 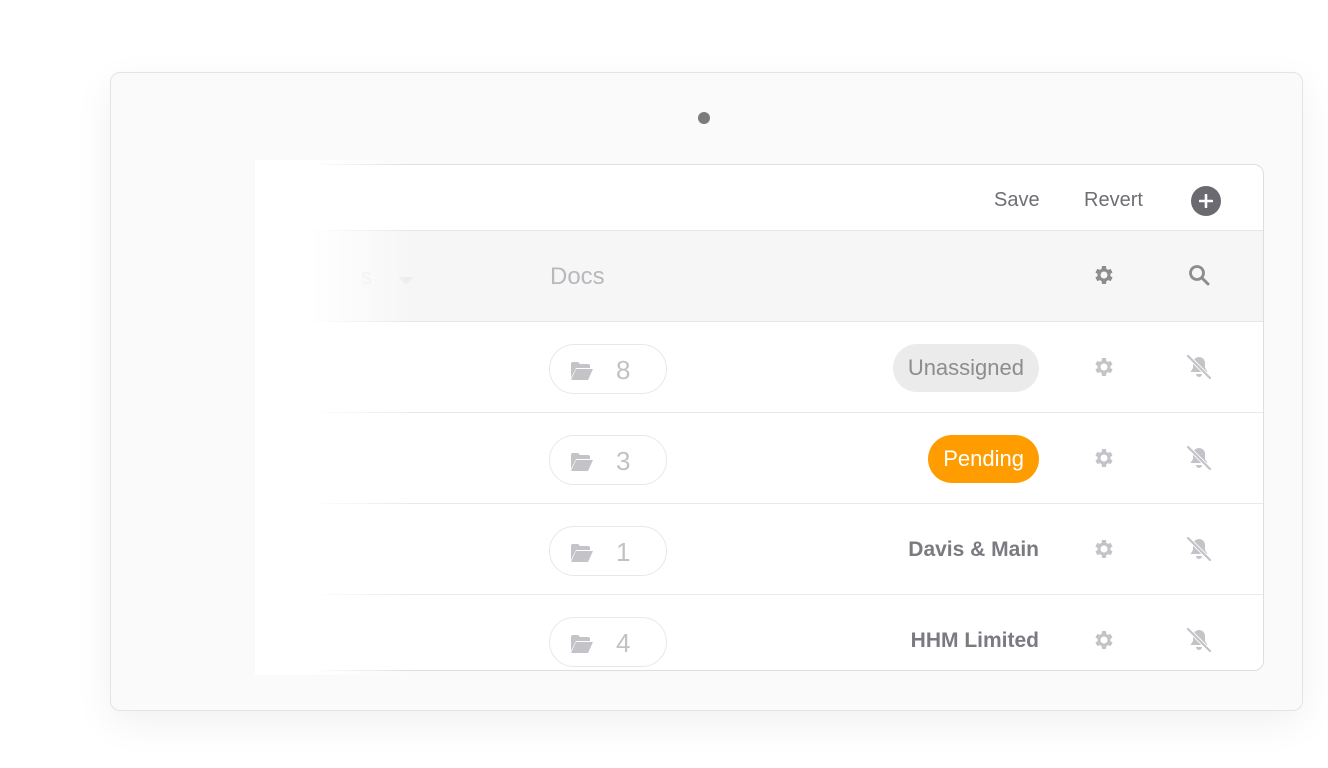 What do you see at coordinates (577, 277) in the screenshot?
I see `column-header-docs: Docs` at bounding box center [577, 277].